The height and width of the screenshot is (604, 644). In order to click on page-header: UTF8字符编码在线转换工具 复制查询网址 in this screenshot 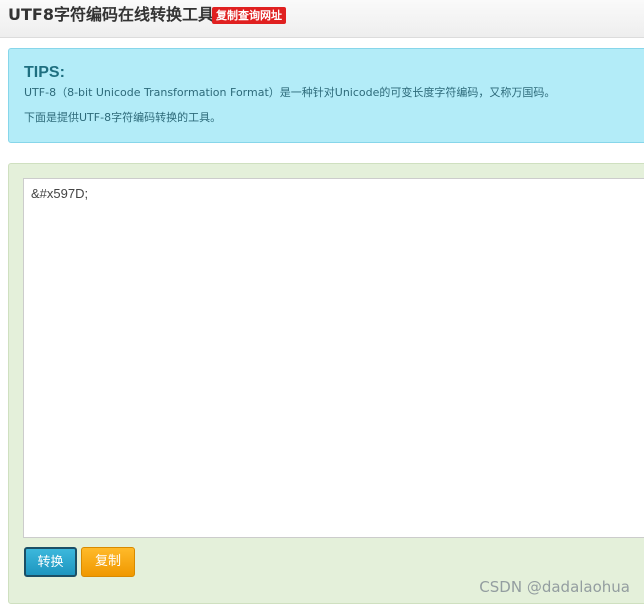, I will do `click(322, 19)`.